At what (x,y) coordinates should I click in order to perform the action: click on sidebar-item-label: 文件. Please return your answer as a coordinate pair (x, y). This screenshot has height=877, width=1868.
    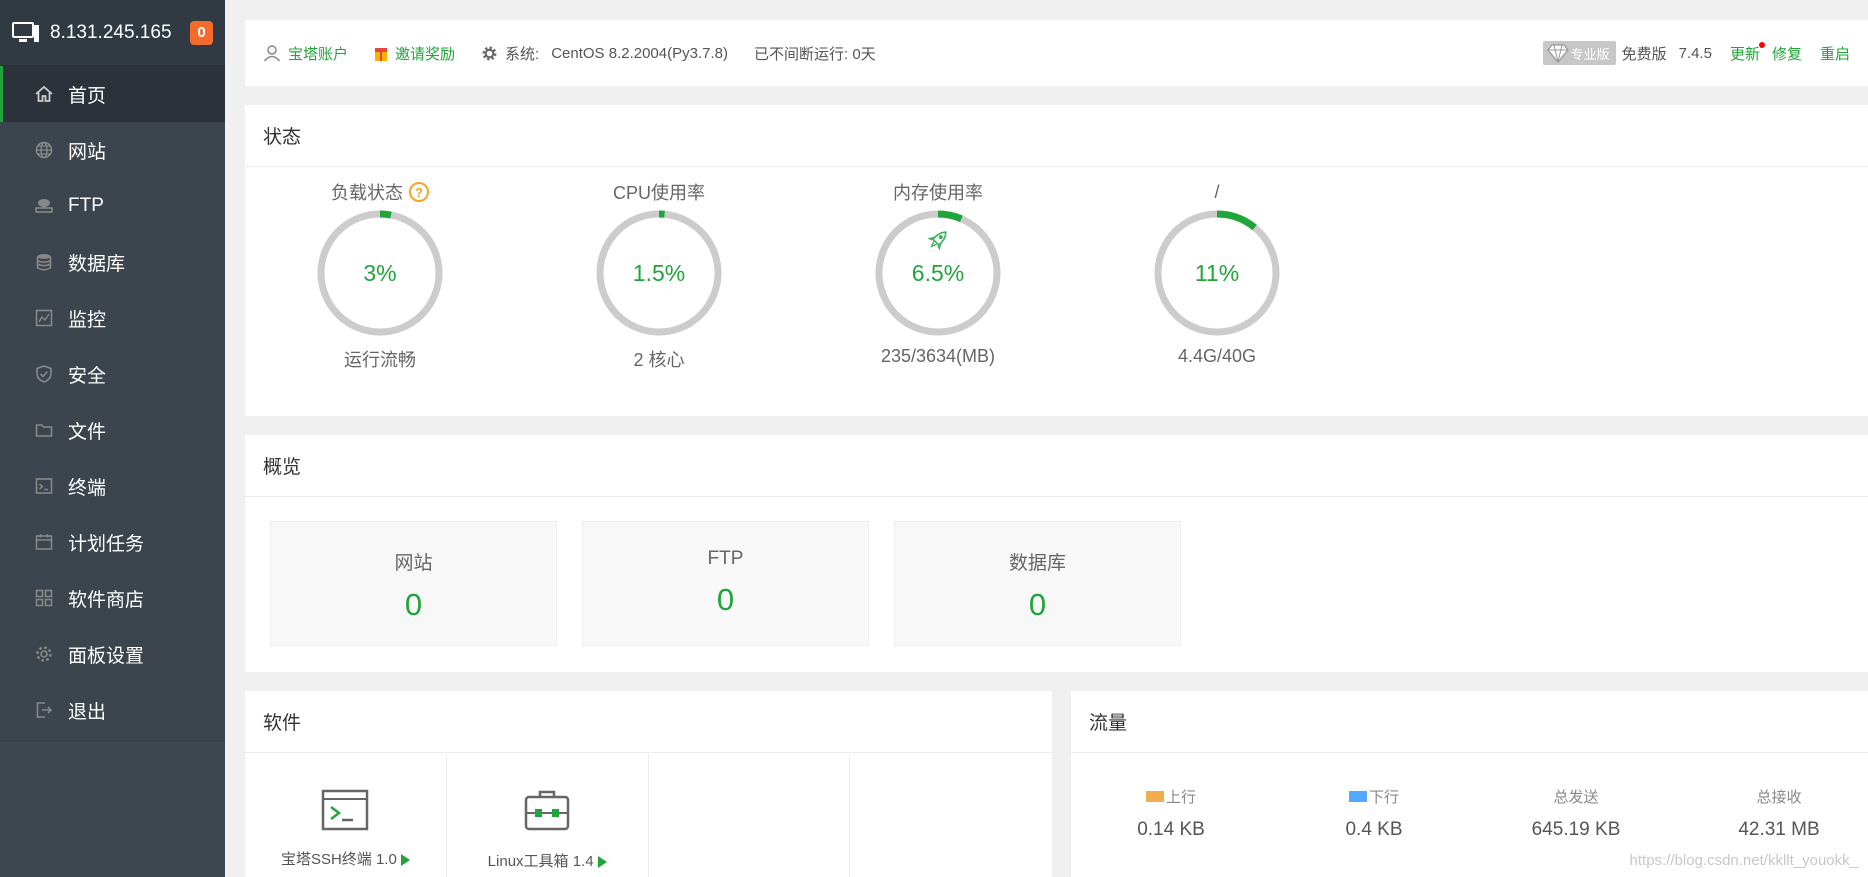
    Looking at the image, I should click on (87, 432).